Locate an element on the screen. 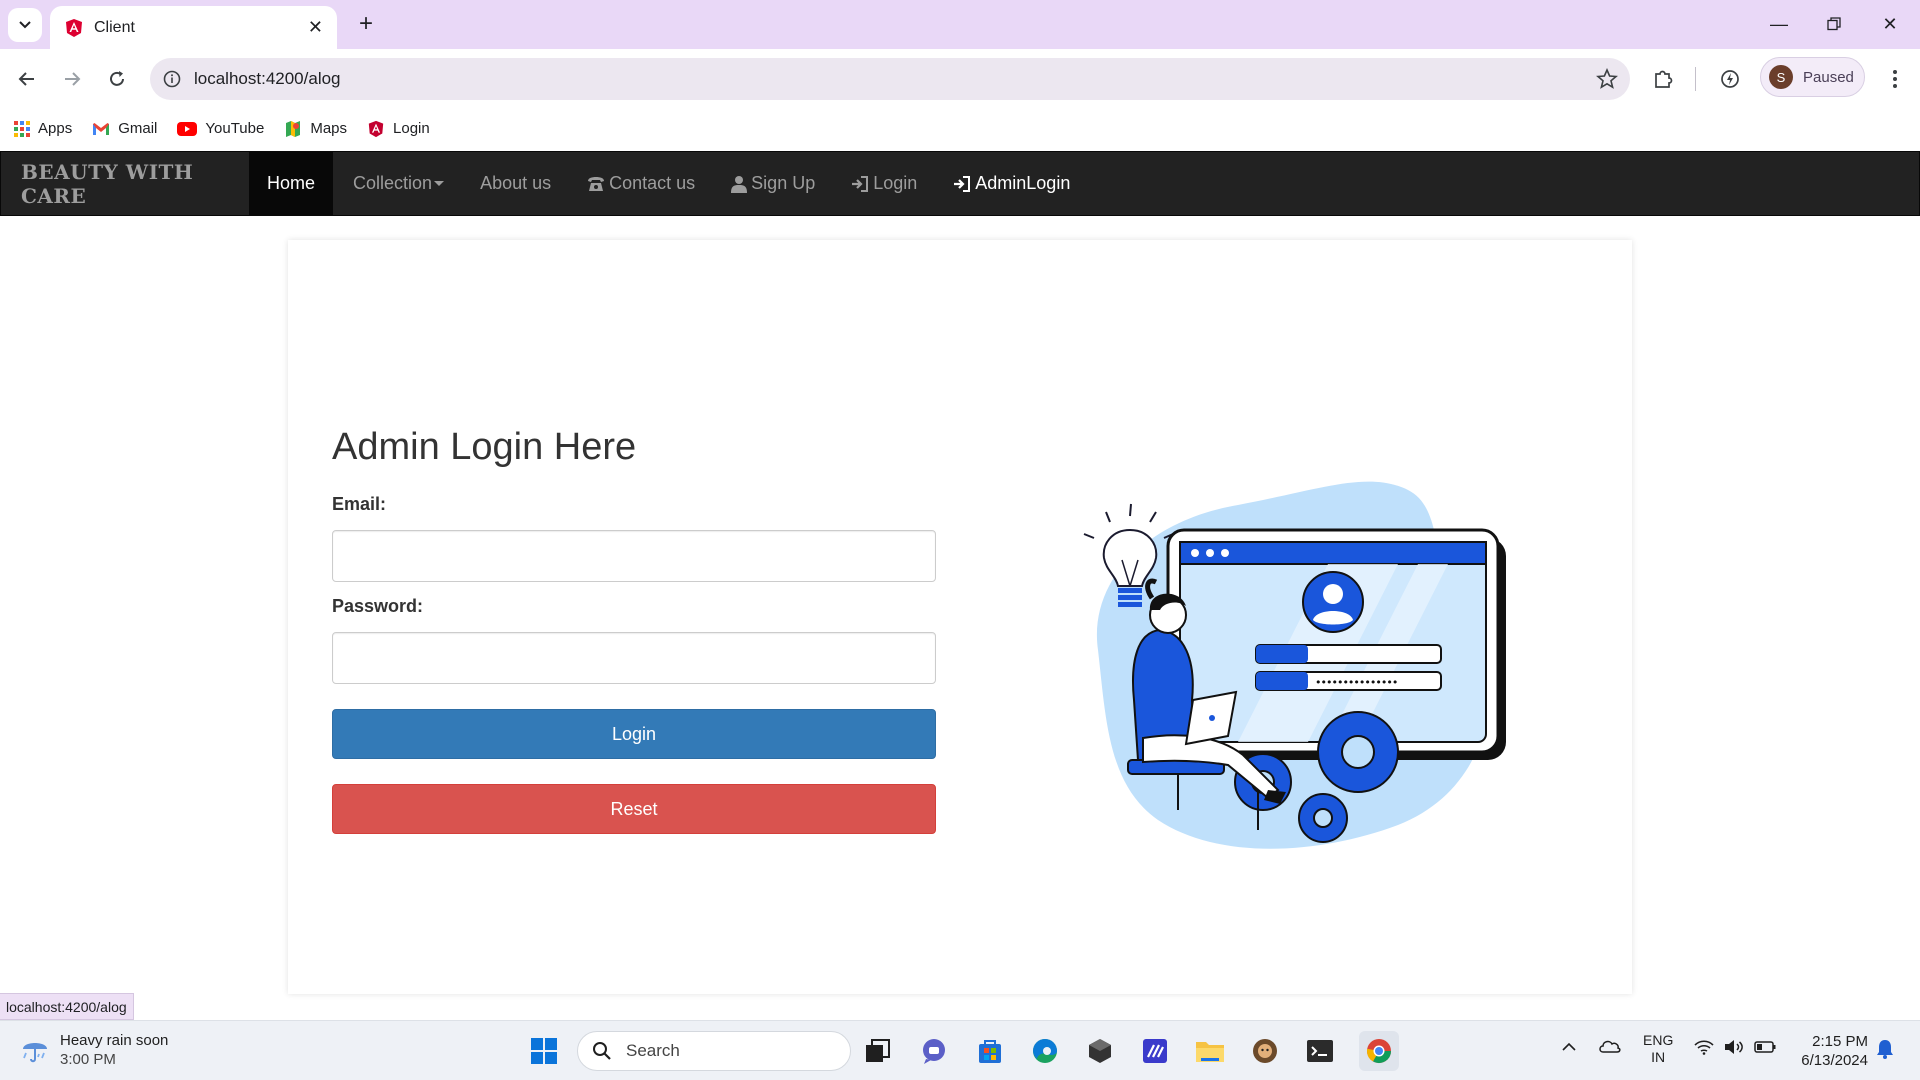  chevron-down-icon is located at coordinates (25, 25).